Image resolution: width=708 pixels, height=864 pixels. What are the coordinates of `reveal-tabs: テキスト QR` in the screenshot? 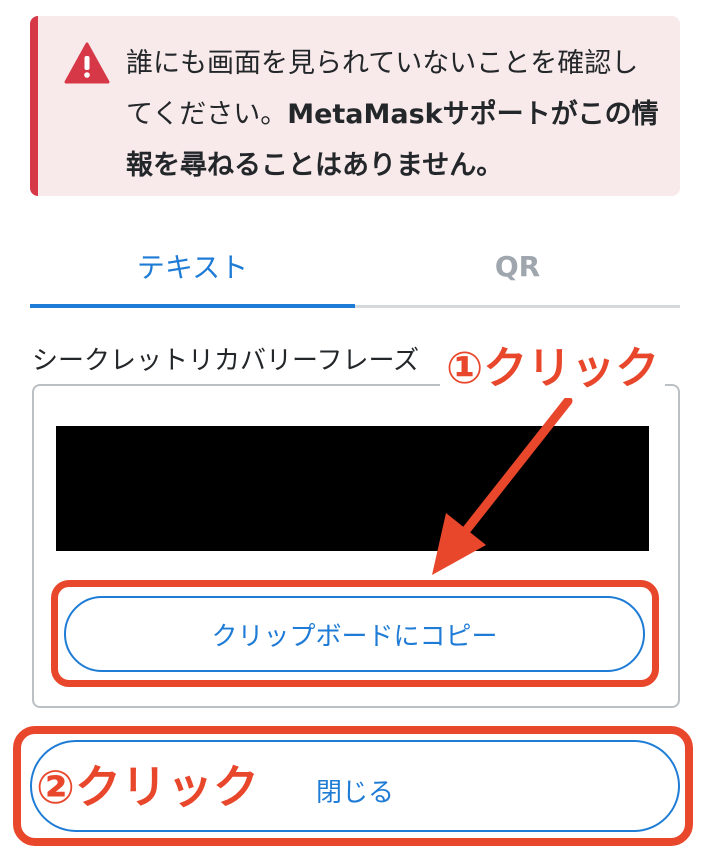 It's located at (355, 269).